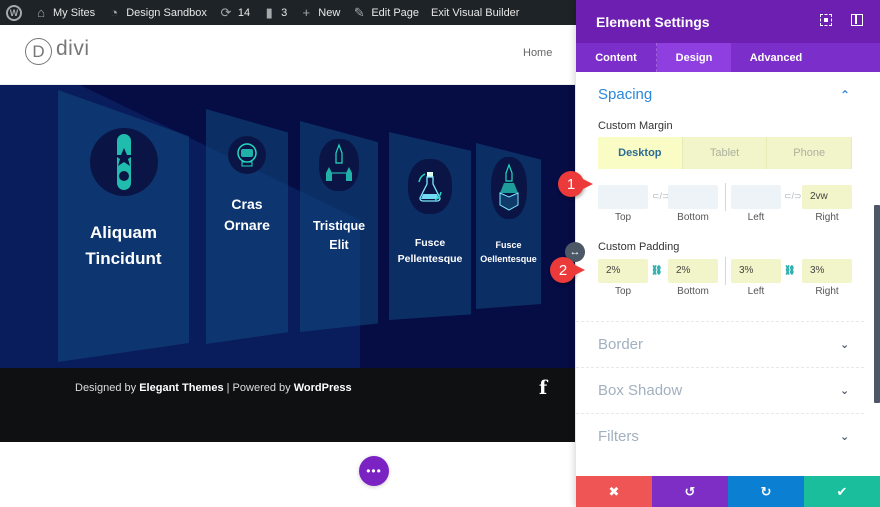  Describe the element at coordinates (827, 291) in the screenshot. I see `padding-right-label: Right` at that location.